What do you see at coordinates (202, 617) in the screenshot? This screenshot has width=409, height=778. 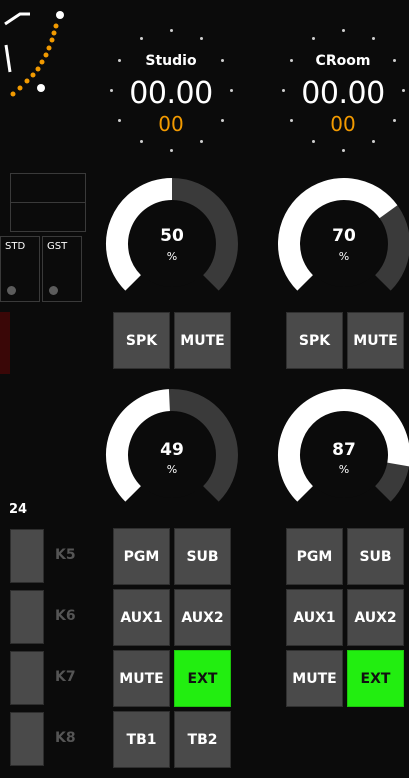 I see `studio-aux2-button: AUX2` at bounding box center [202, 617].